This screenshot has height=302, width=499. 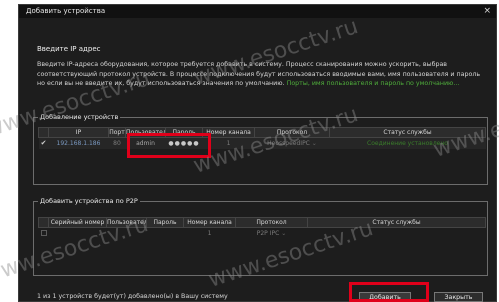 What do you see at coordinates (89, 201) in the screenshot?
I see `p2p-group-label: Добавить устройства по P2P` at bounding box center [89, 201].